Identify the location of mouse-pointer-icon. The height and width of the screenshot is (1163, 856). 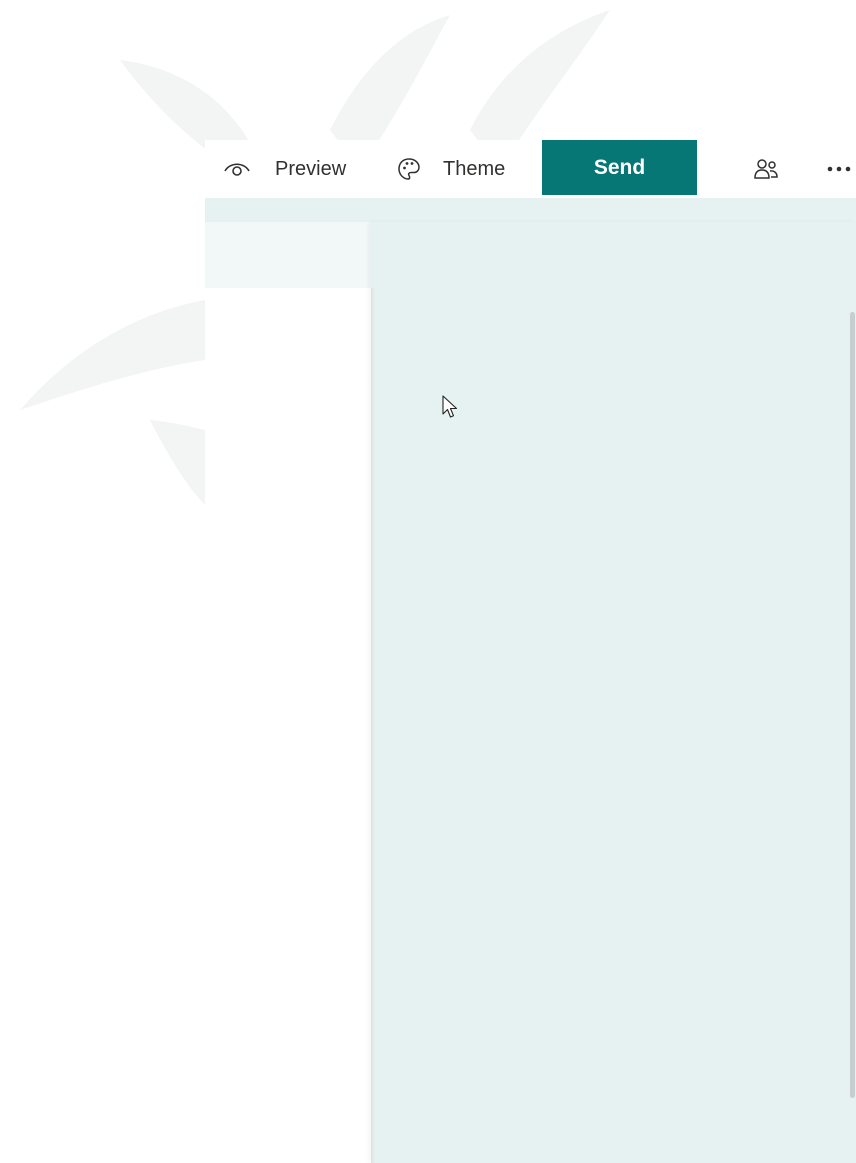
(450, 406).